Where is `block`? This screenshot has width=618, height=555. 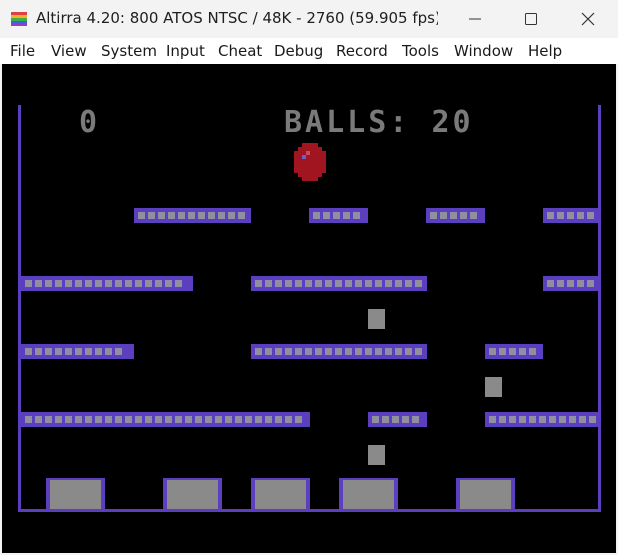
block is located at coordinates (376, 319).